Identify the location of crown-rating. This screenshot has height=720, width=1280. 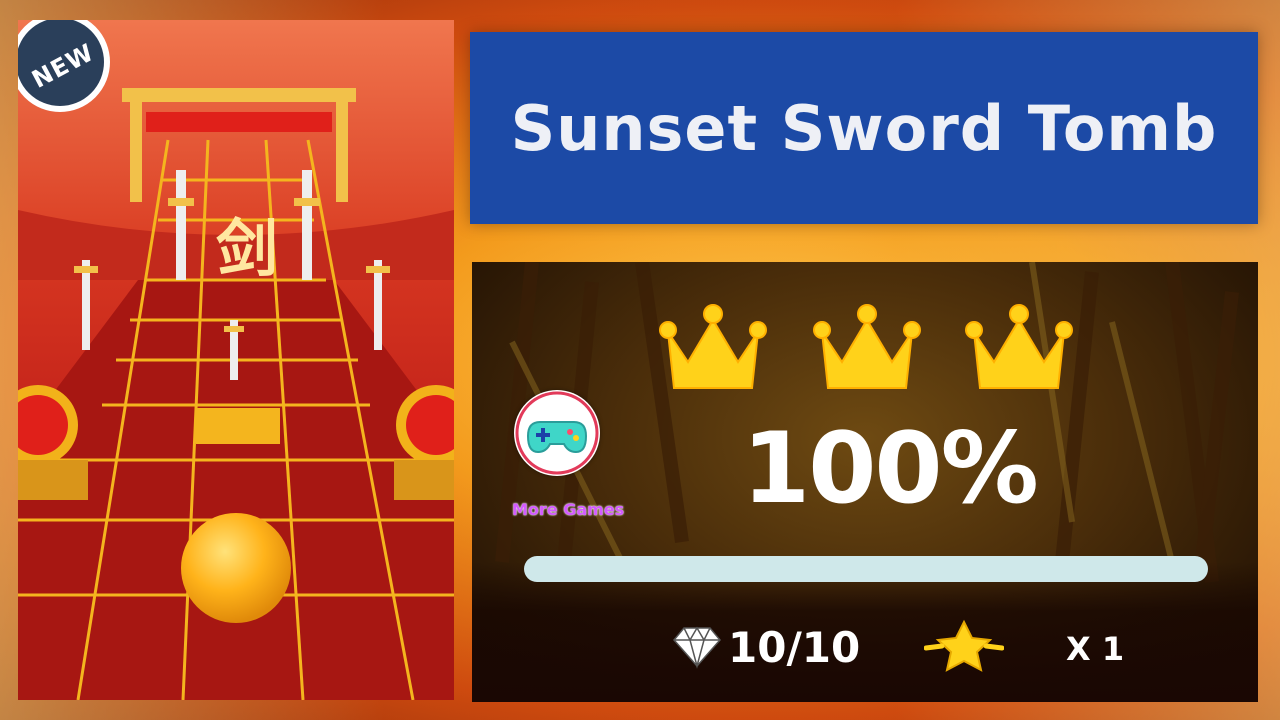
(868, 347).